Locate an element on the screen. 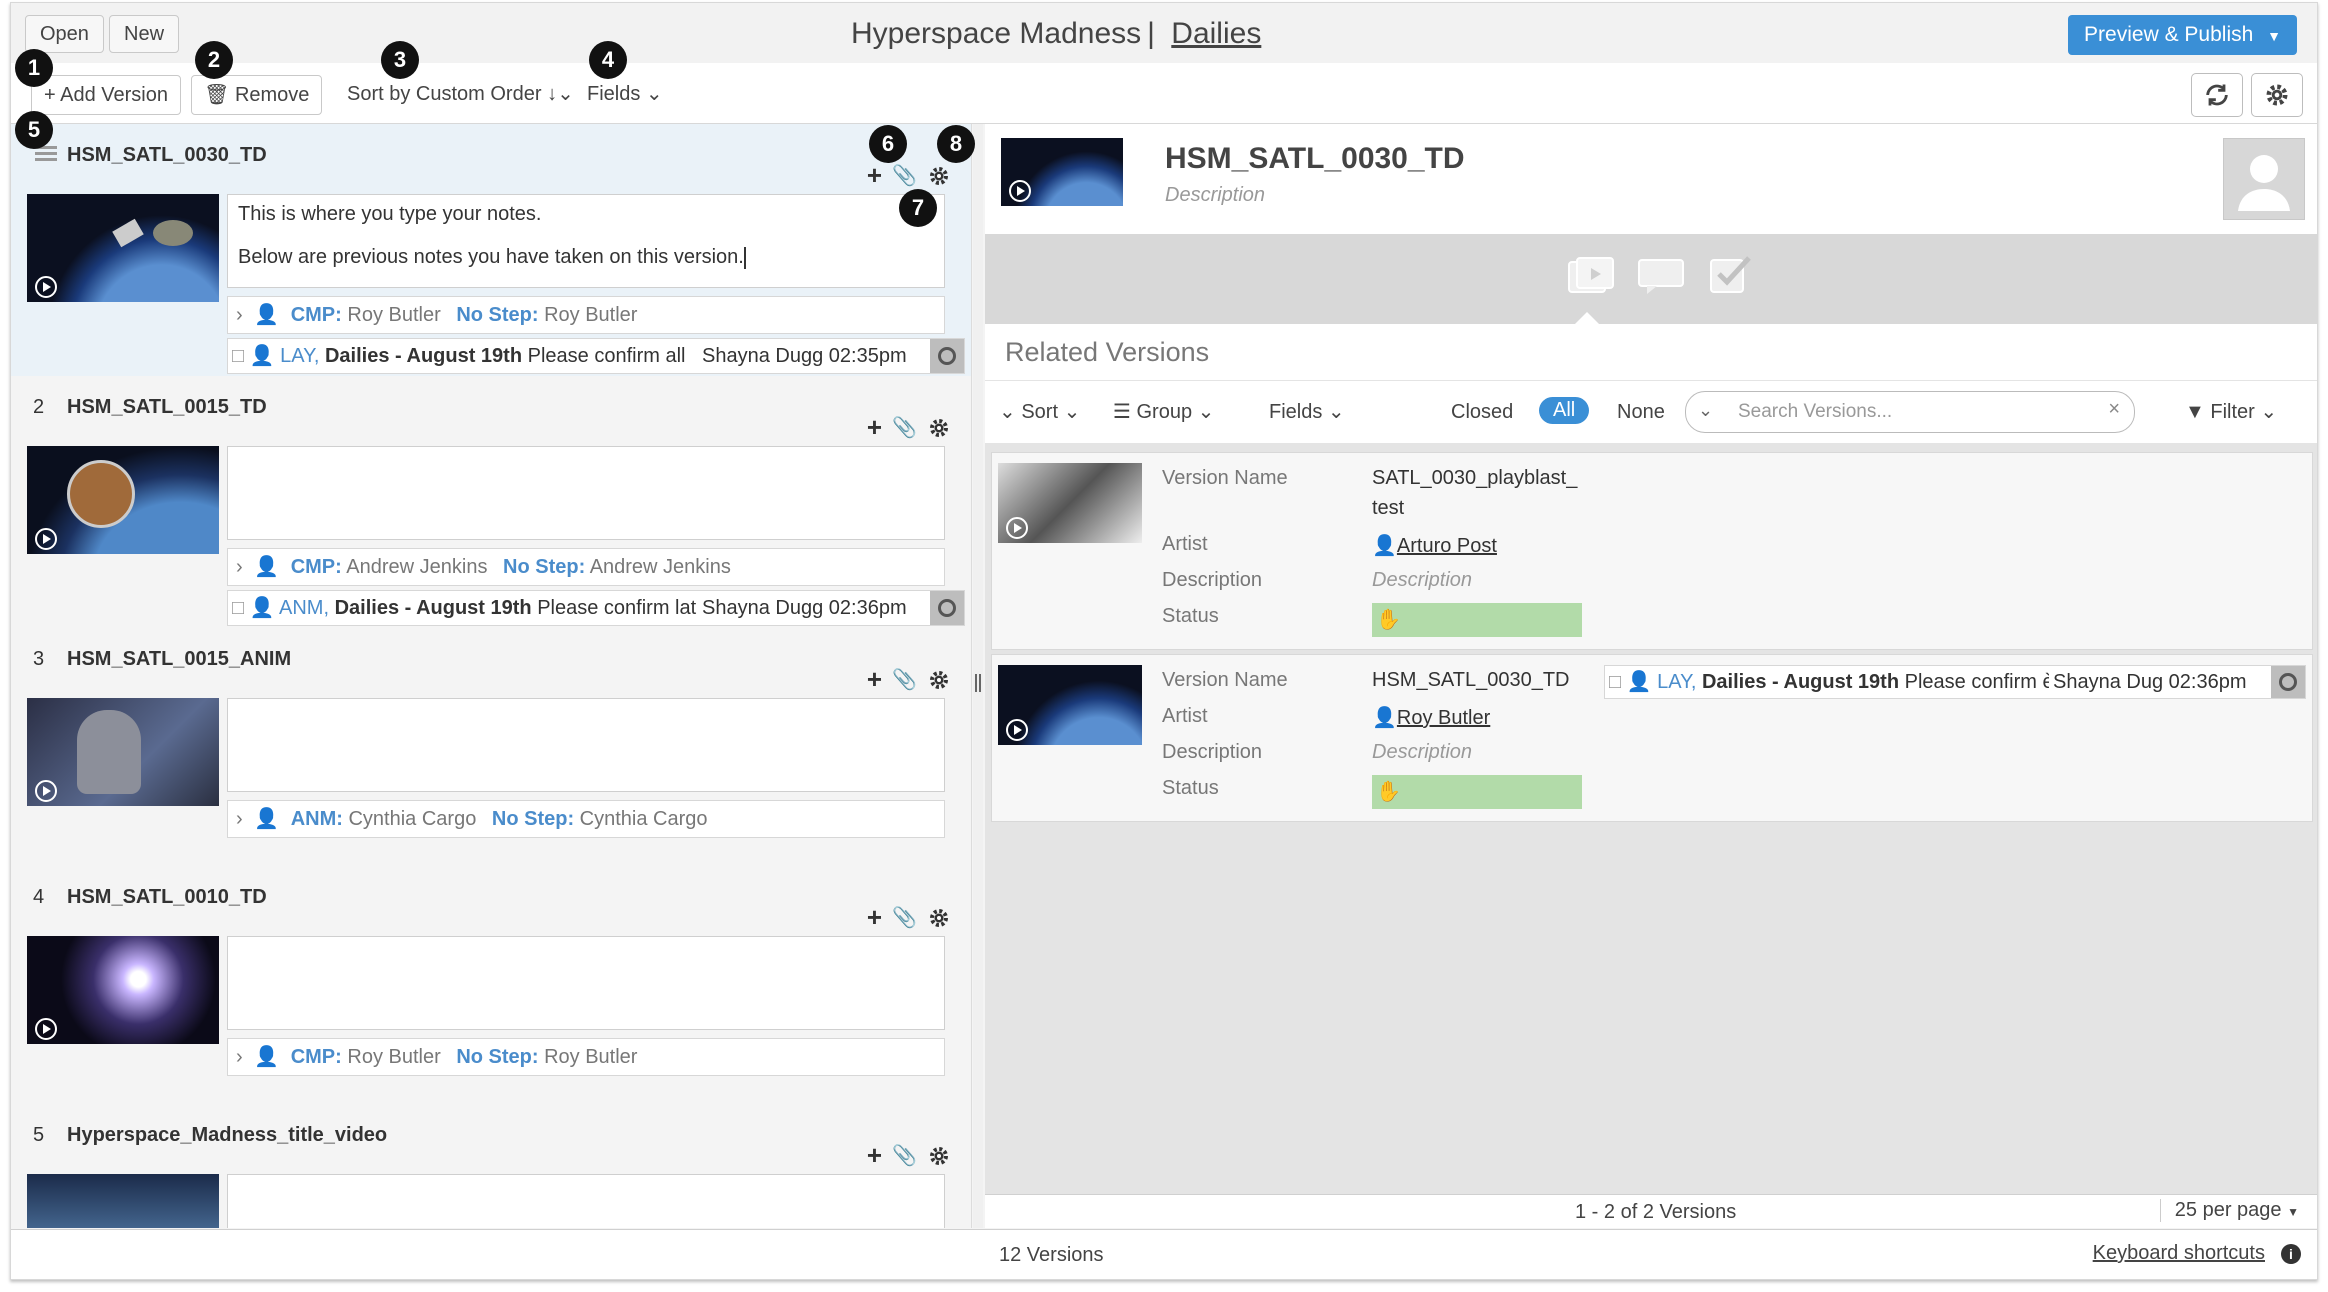  refresh-button is located at coordinates (2217, 95).